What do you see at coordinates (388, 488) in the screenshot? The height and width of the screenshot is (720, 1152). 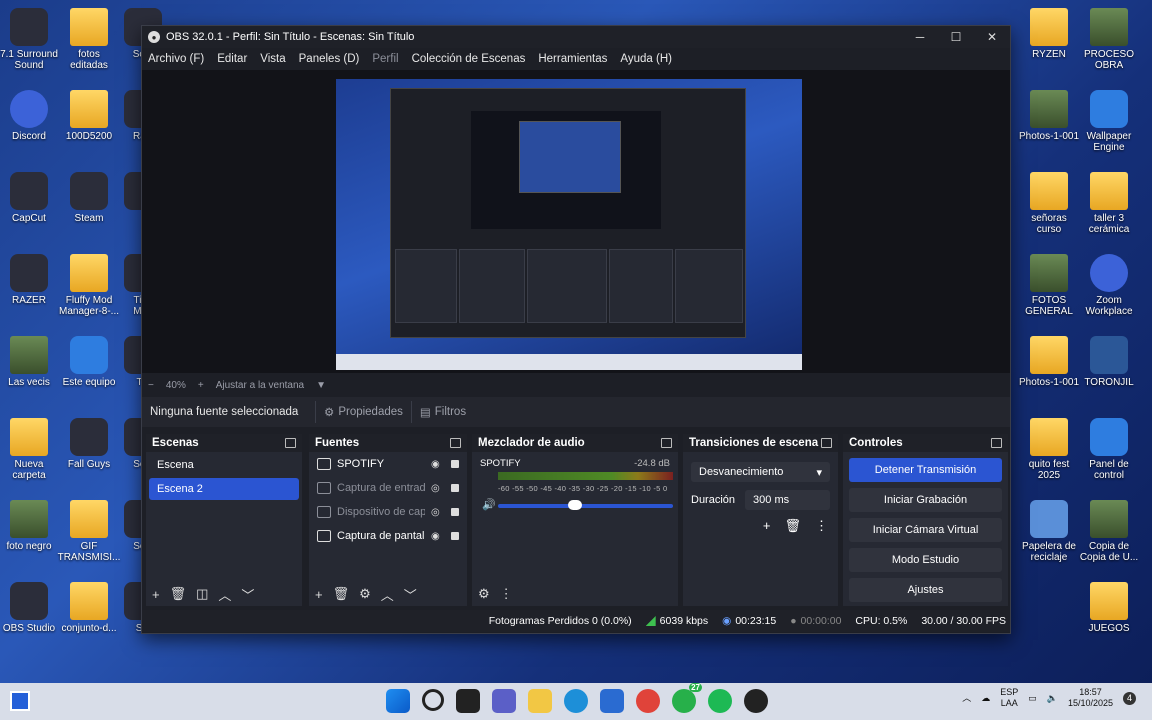 I see `source-item: Captura de entrada de audio◎` at bounding box center [388, 488].